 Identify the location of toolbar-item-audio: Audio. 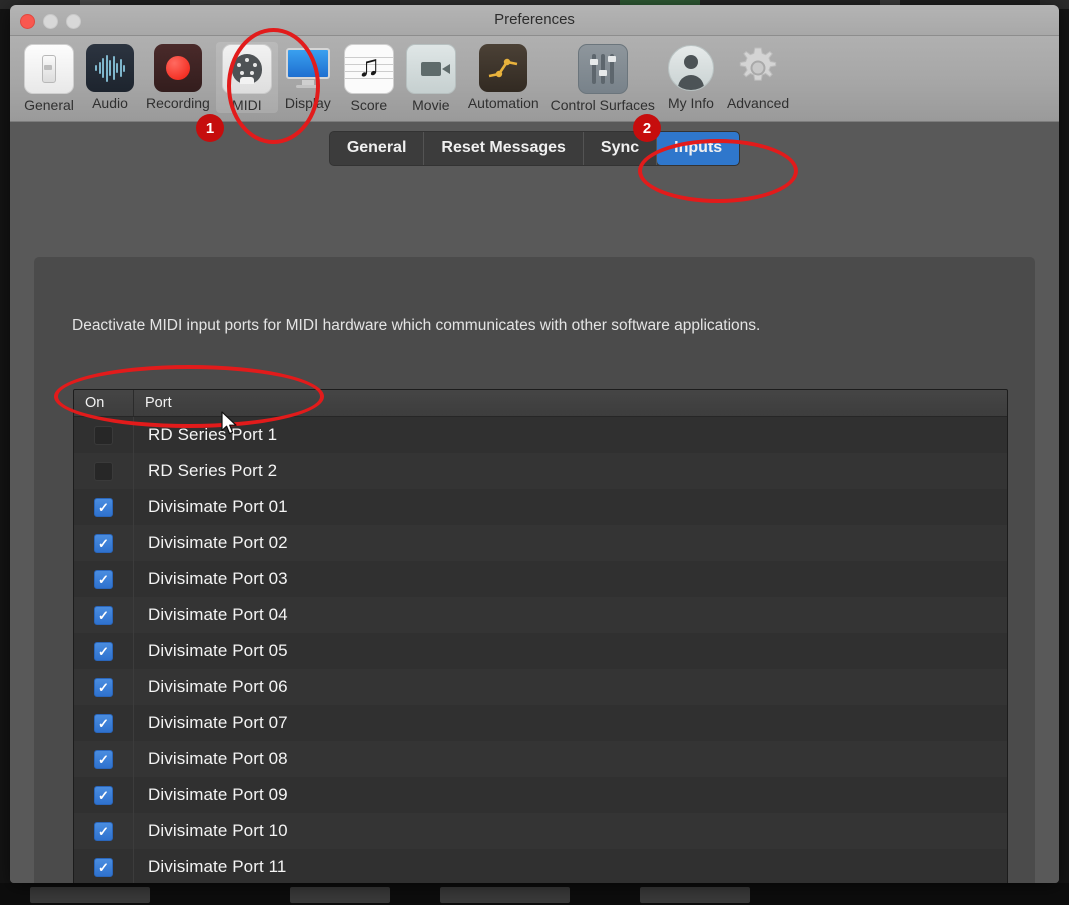
(110, 76).